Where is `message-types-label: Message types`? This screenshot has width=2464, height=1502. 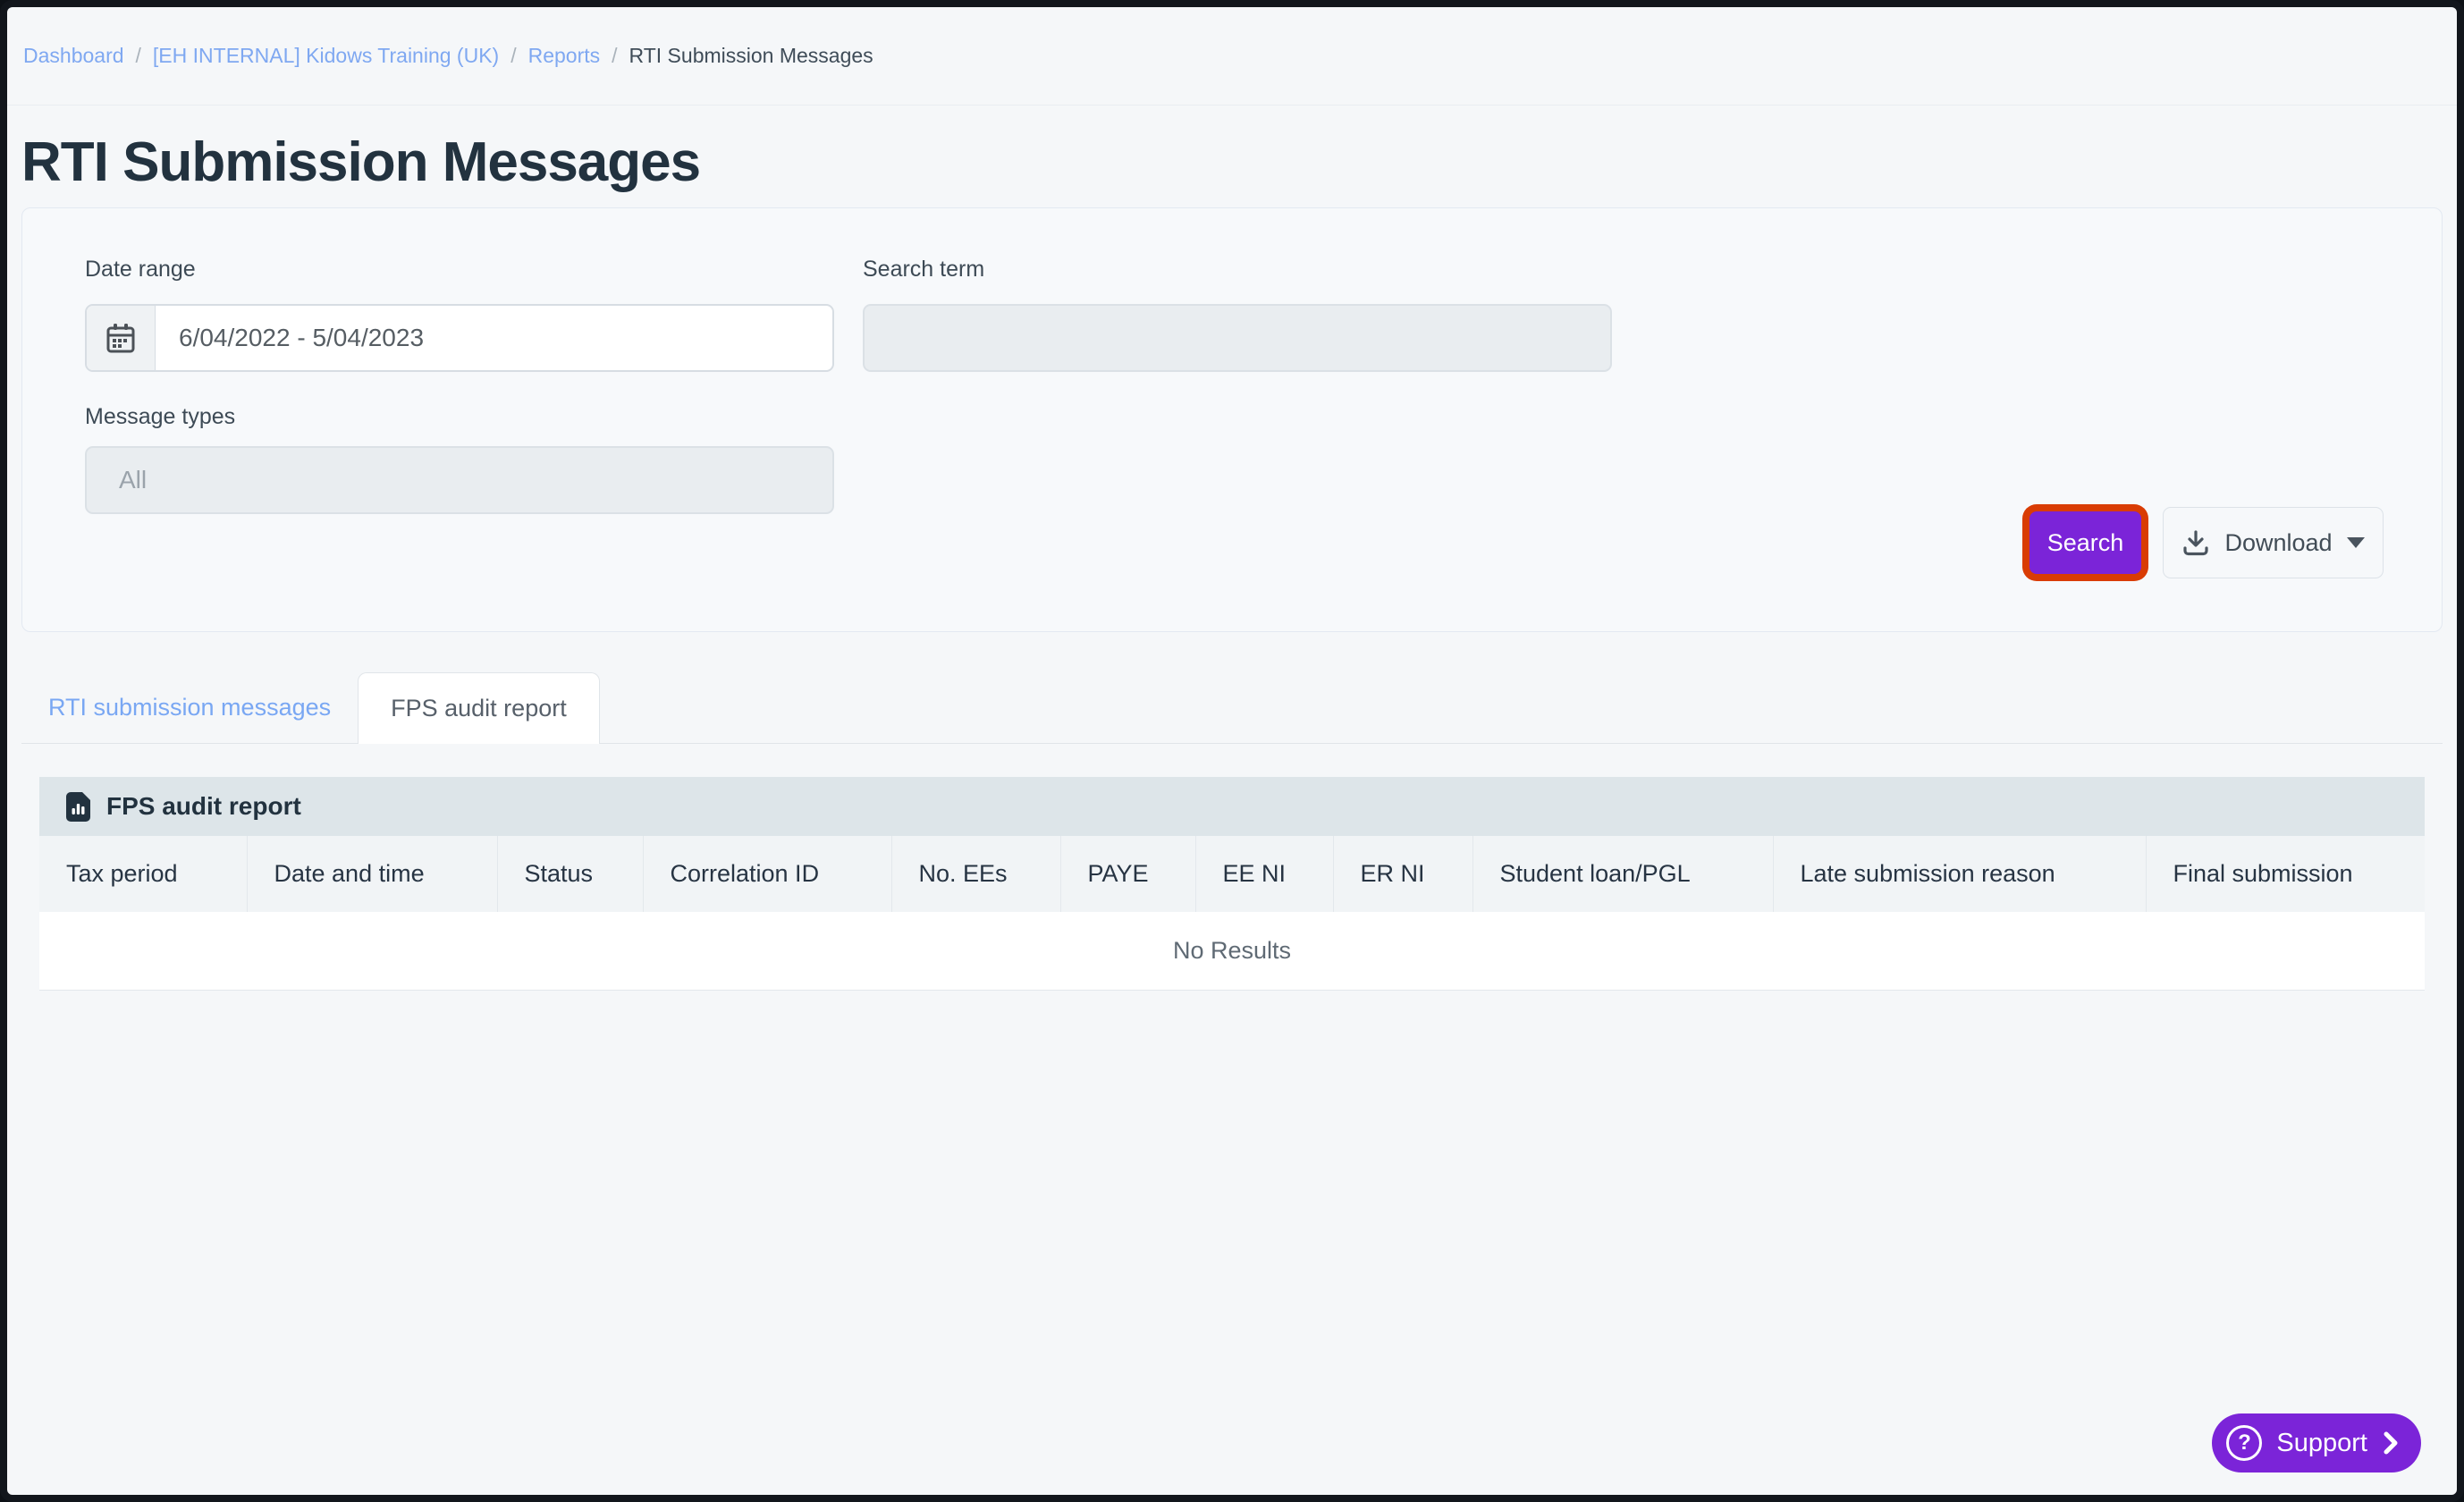 message-types-label: Message types is located at coordinates (160, 416).